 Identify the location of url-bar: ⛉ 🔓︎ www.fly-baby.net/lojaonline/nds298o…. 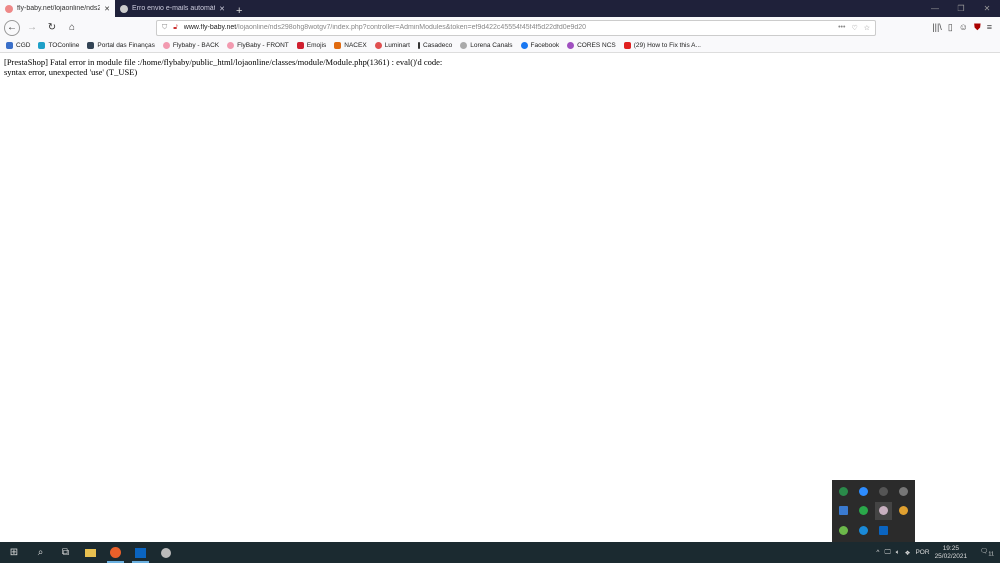
(516, 27).